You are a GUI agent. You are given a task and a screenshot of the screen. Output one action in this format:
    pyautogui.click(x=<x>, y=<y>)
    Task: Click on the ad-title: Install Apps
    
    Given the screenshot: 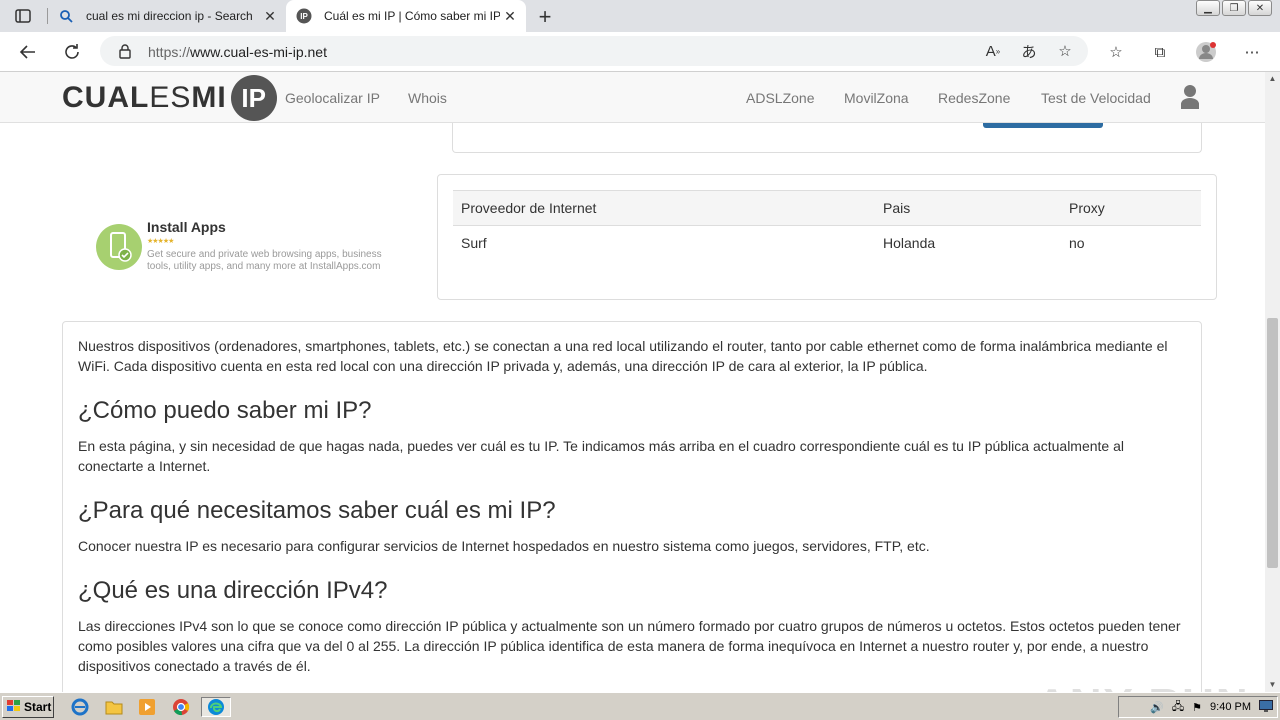 What is the action you would take?
    pyautogui.click(x=186, y=227)
    